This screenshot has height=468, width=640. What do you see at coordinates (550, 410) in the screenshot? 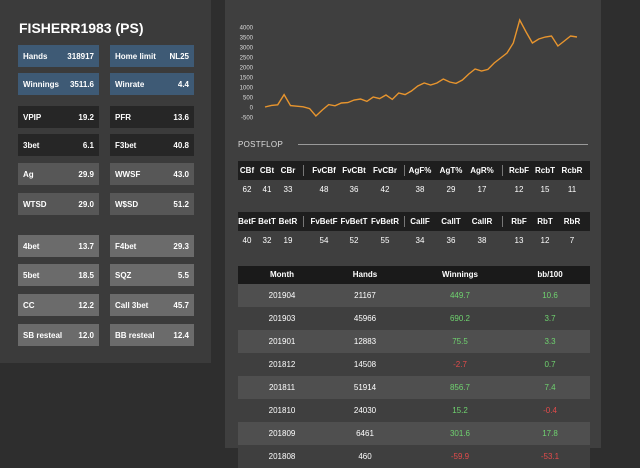
I see `monthly-cell-bb: -0.4` at bounding box center [550, 410].